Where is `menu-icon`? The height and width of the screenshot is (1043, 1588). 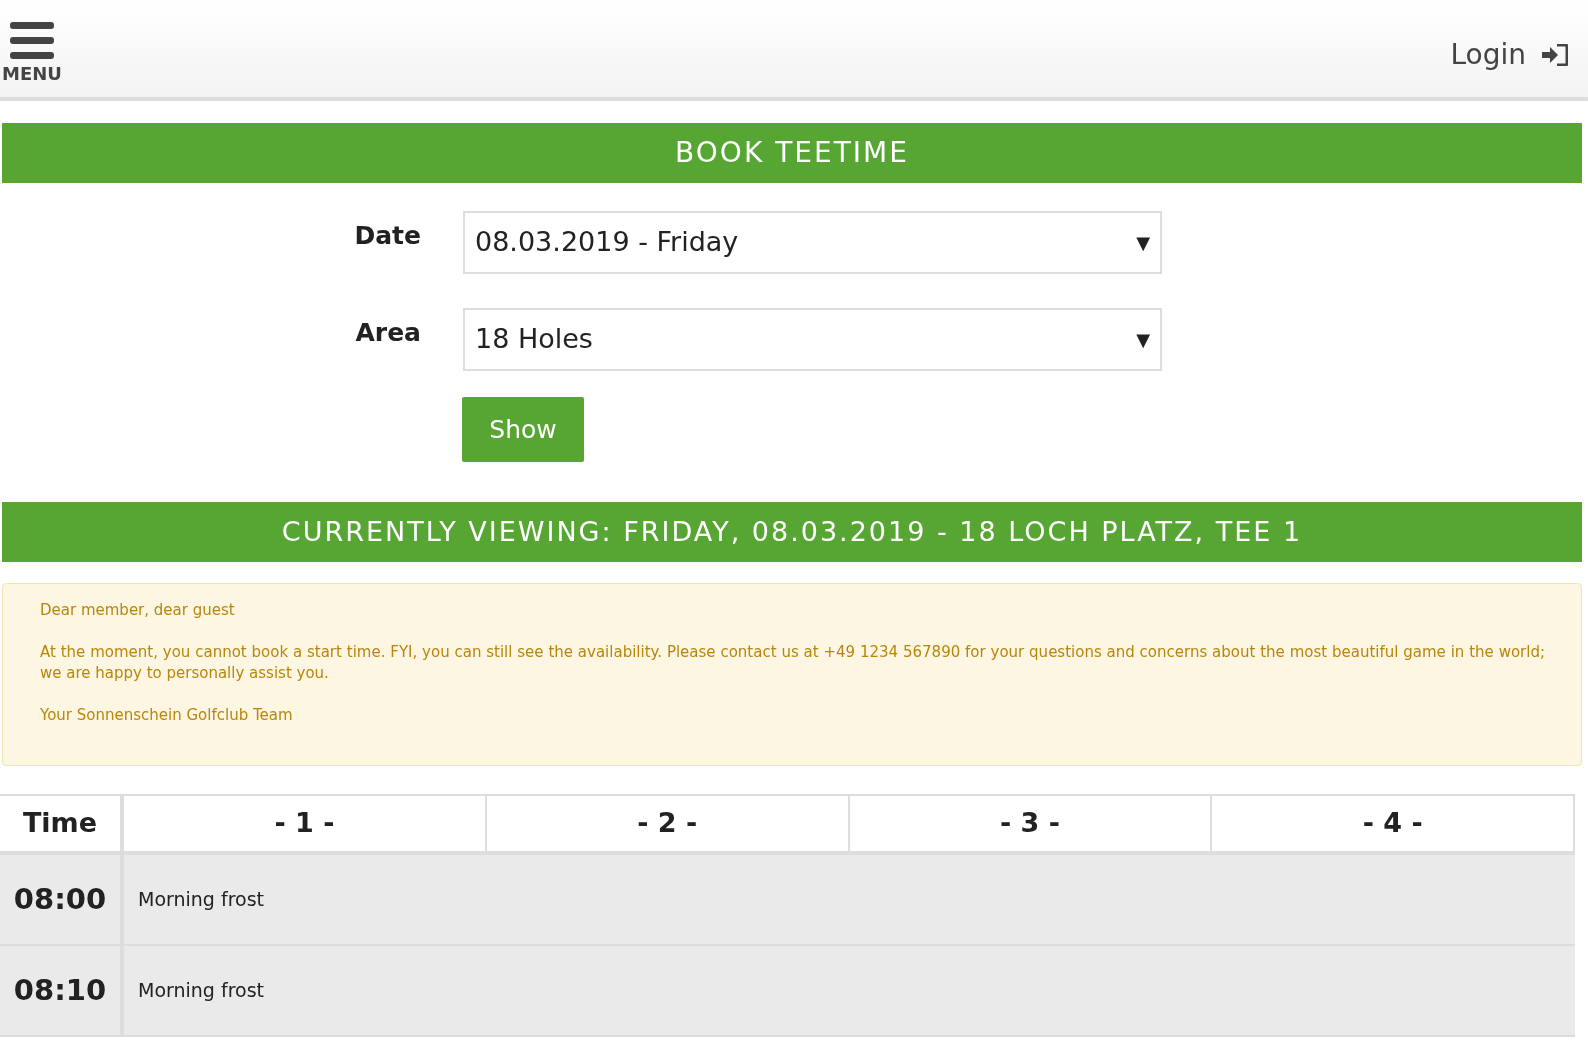 menu-icon is located at coordinates (31, 40).